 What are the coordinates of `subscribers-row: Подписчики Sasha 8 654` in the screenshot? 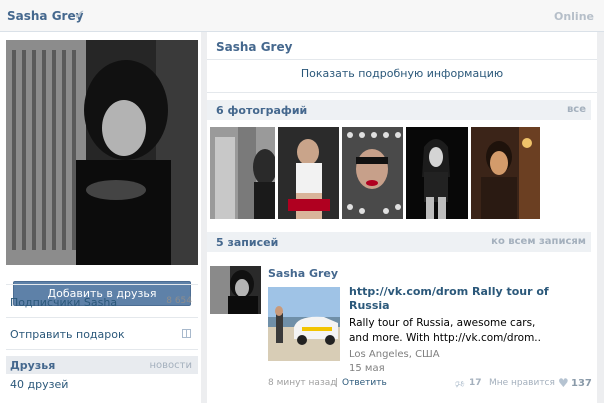 It's located at (101, 302).